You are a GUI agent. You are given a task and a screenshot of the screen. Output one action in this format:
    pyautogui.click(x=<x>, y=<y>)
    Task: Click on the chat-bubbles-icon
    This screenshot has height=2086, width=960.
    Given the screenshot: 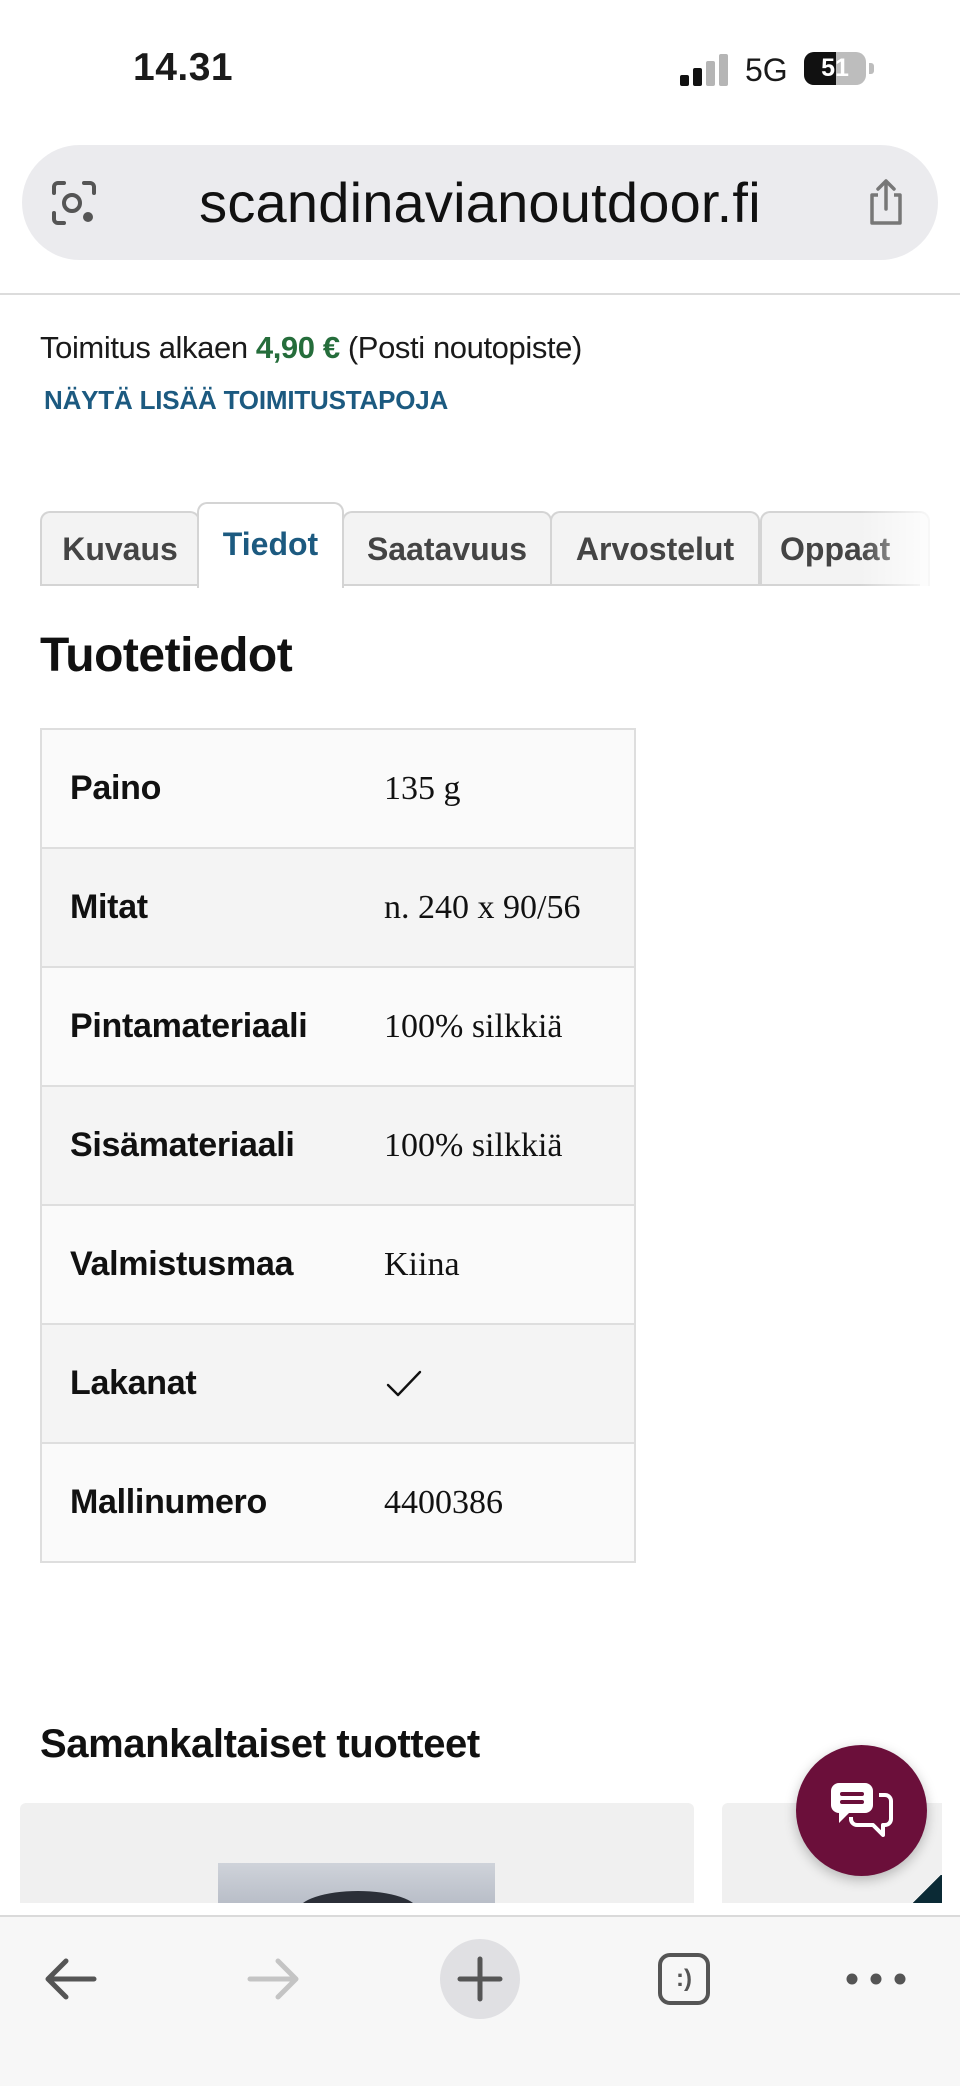 What is the action you would take?
    pyautogui.click(x=862, y=1810)
    